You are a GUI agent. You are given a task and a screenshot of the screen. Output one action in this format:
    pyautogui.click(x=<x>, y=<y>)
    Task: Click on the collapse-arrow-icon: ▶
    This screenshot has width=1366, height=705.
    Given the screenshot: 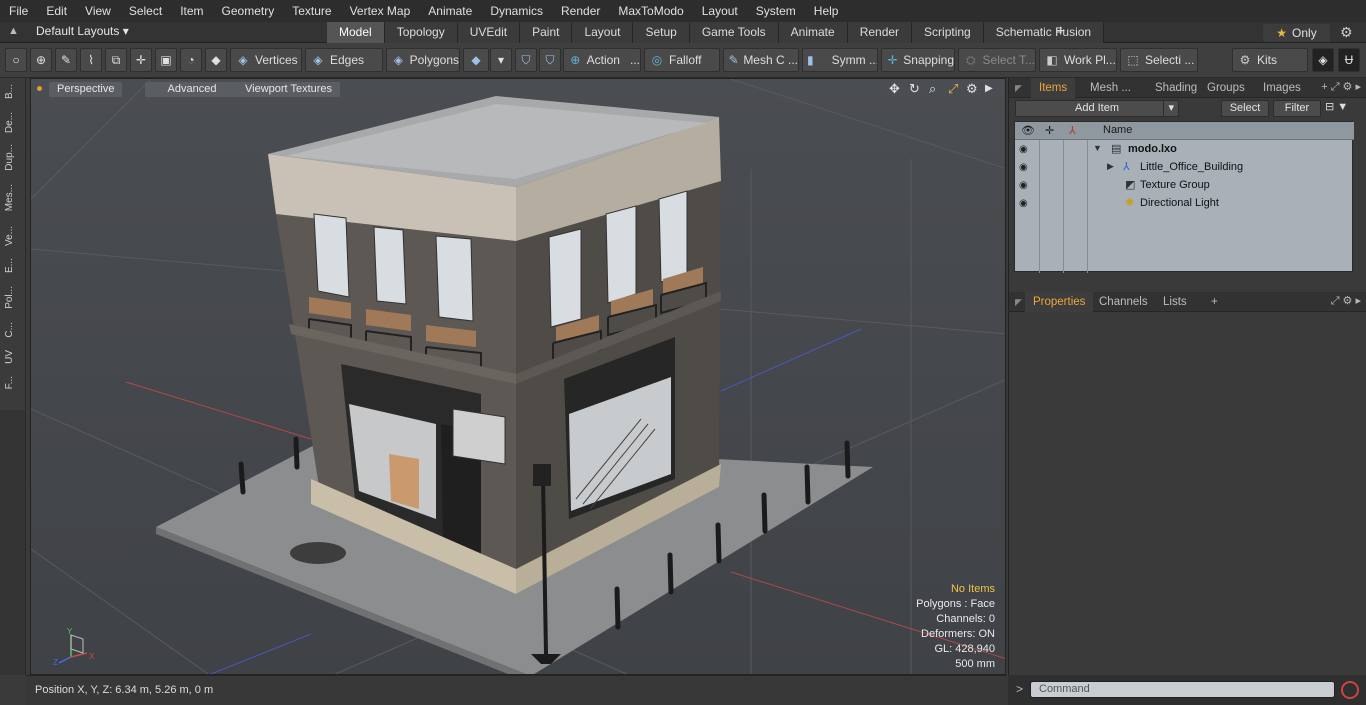 What is the action you would take?
    pyautogui.click(x=1110, y=166)
    